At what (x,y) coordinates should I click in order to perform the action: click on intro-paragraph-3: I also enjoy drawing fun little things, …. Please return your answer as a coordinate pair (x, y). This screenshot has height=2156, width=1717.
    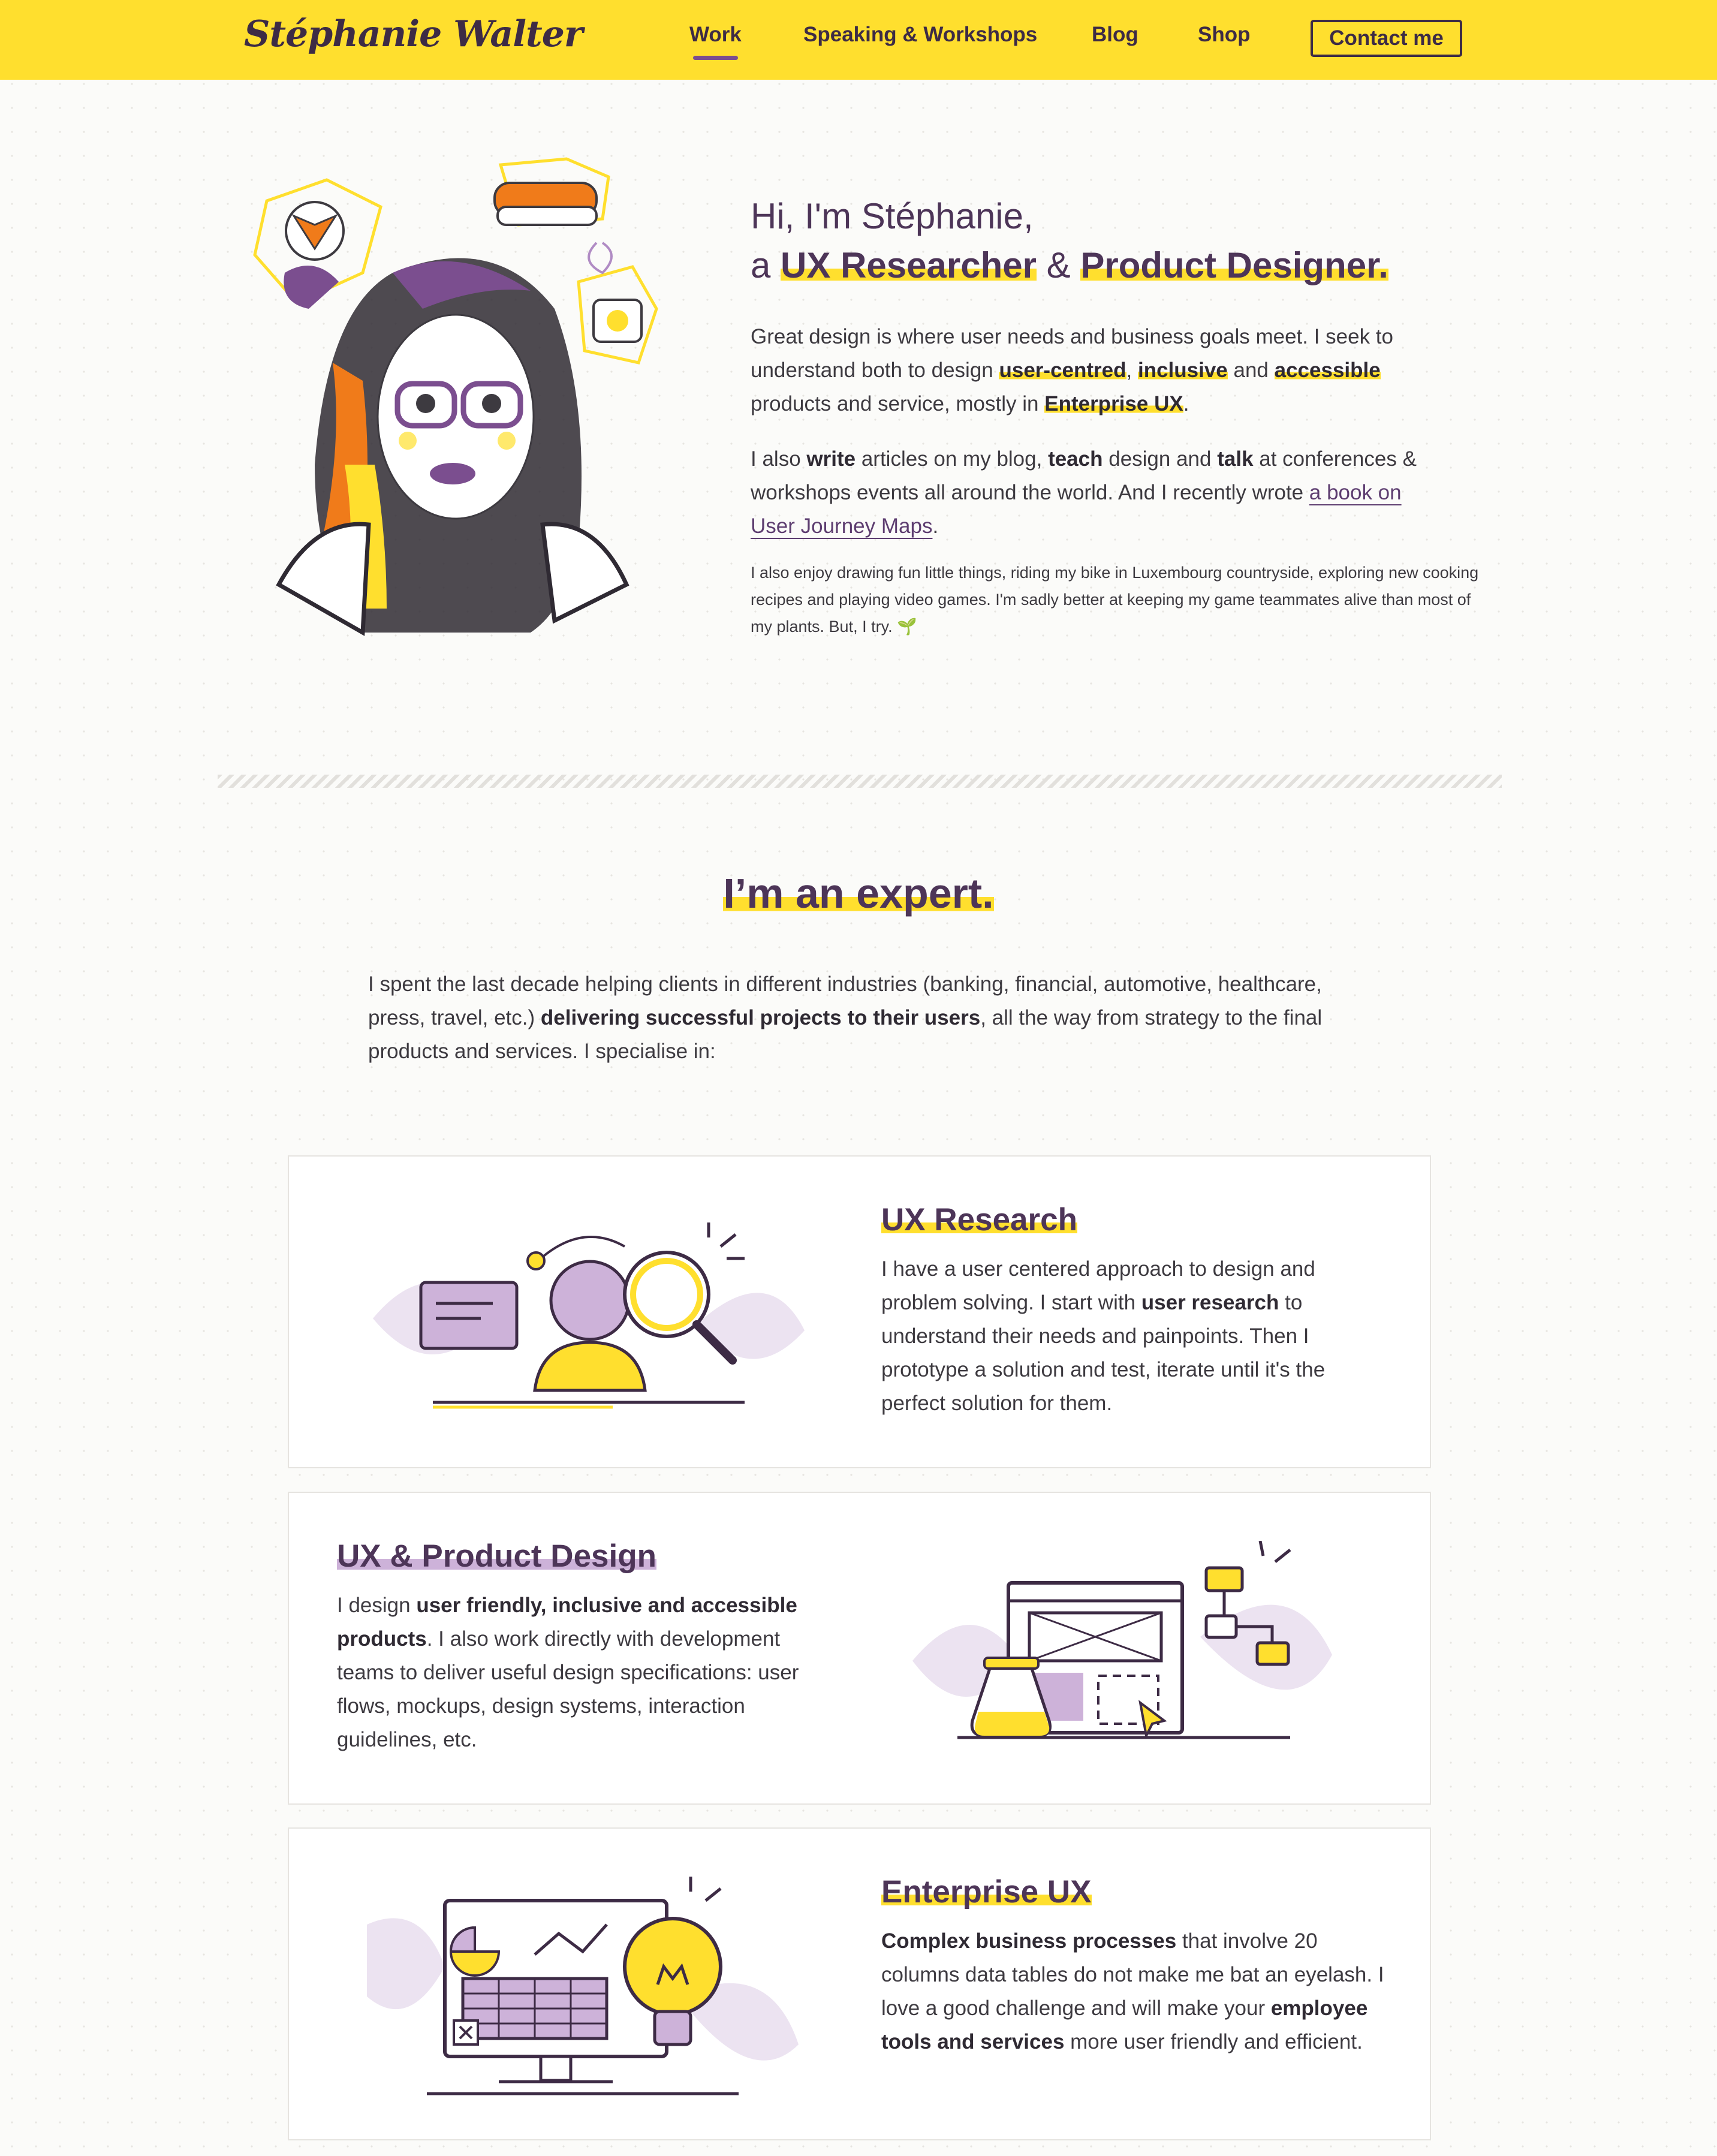
    Looking at the image, I should click on (1115, 600).